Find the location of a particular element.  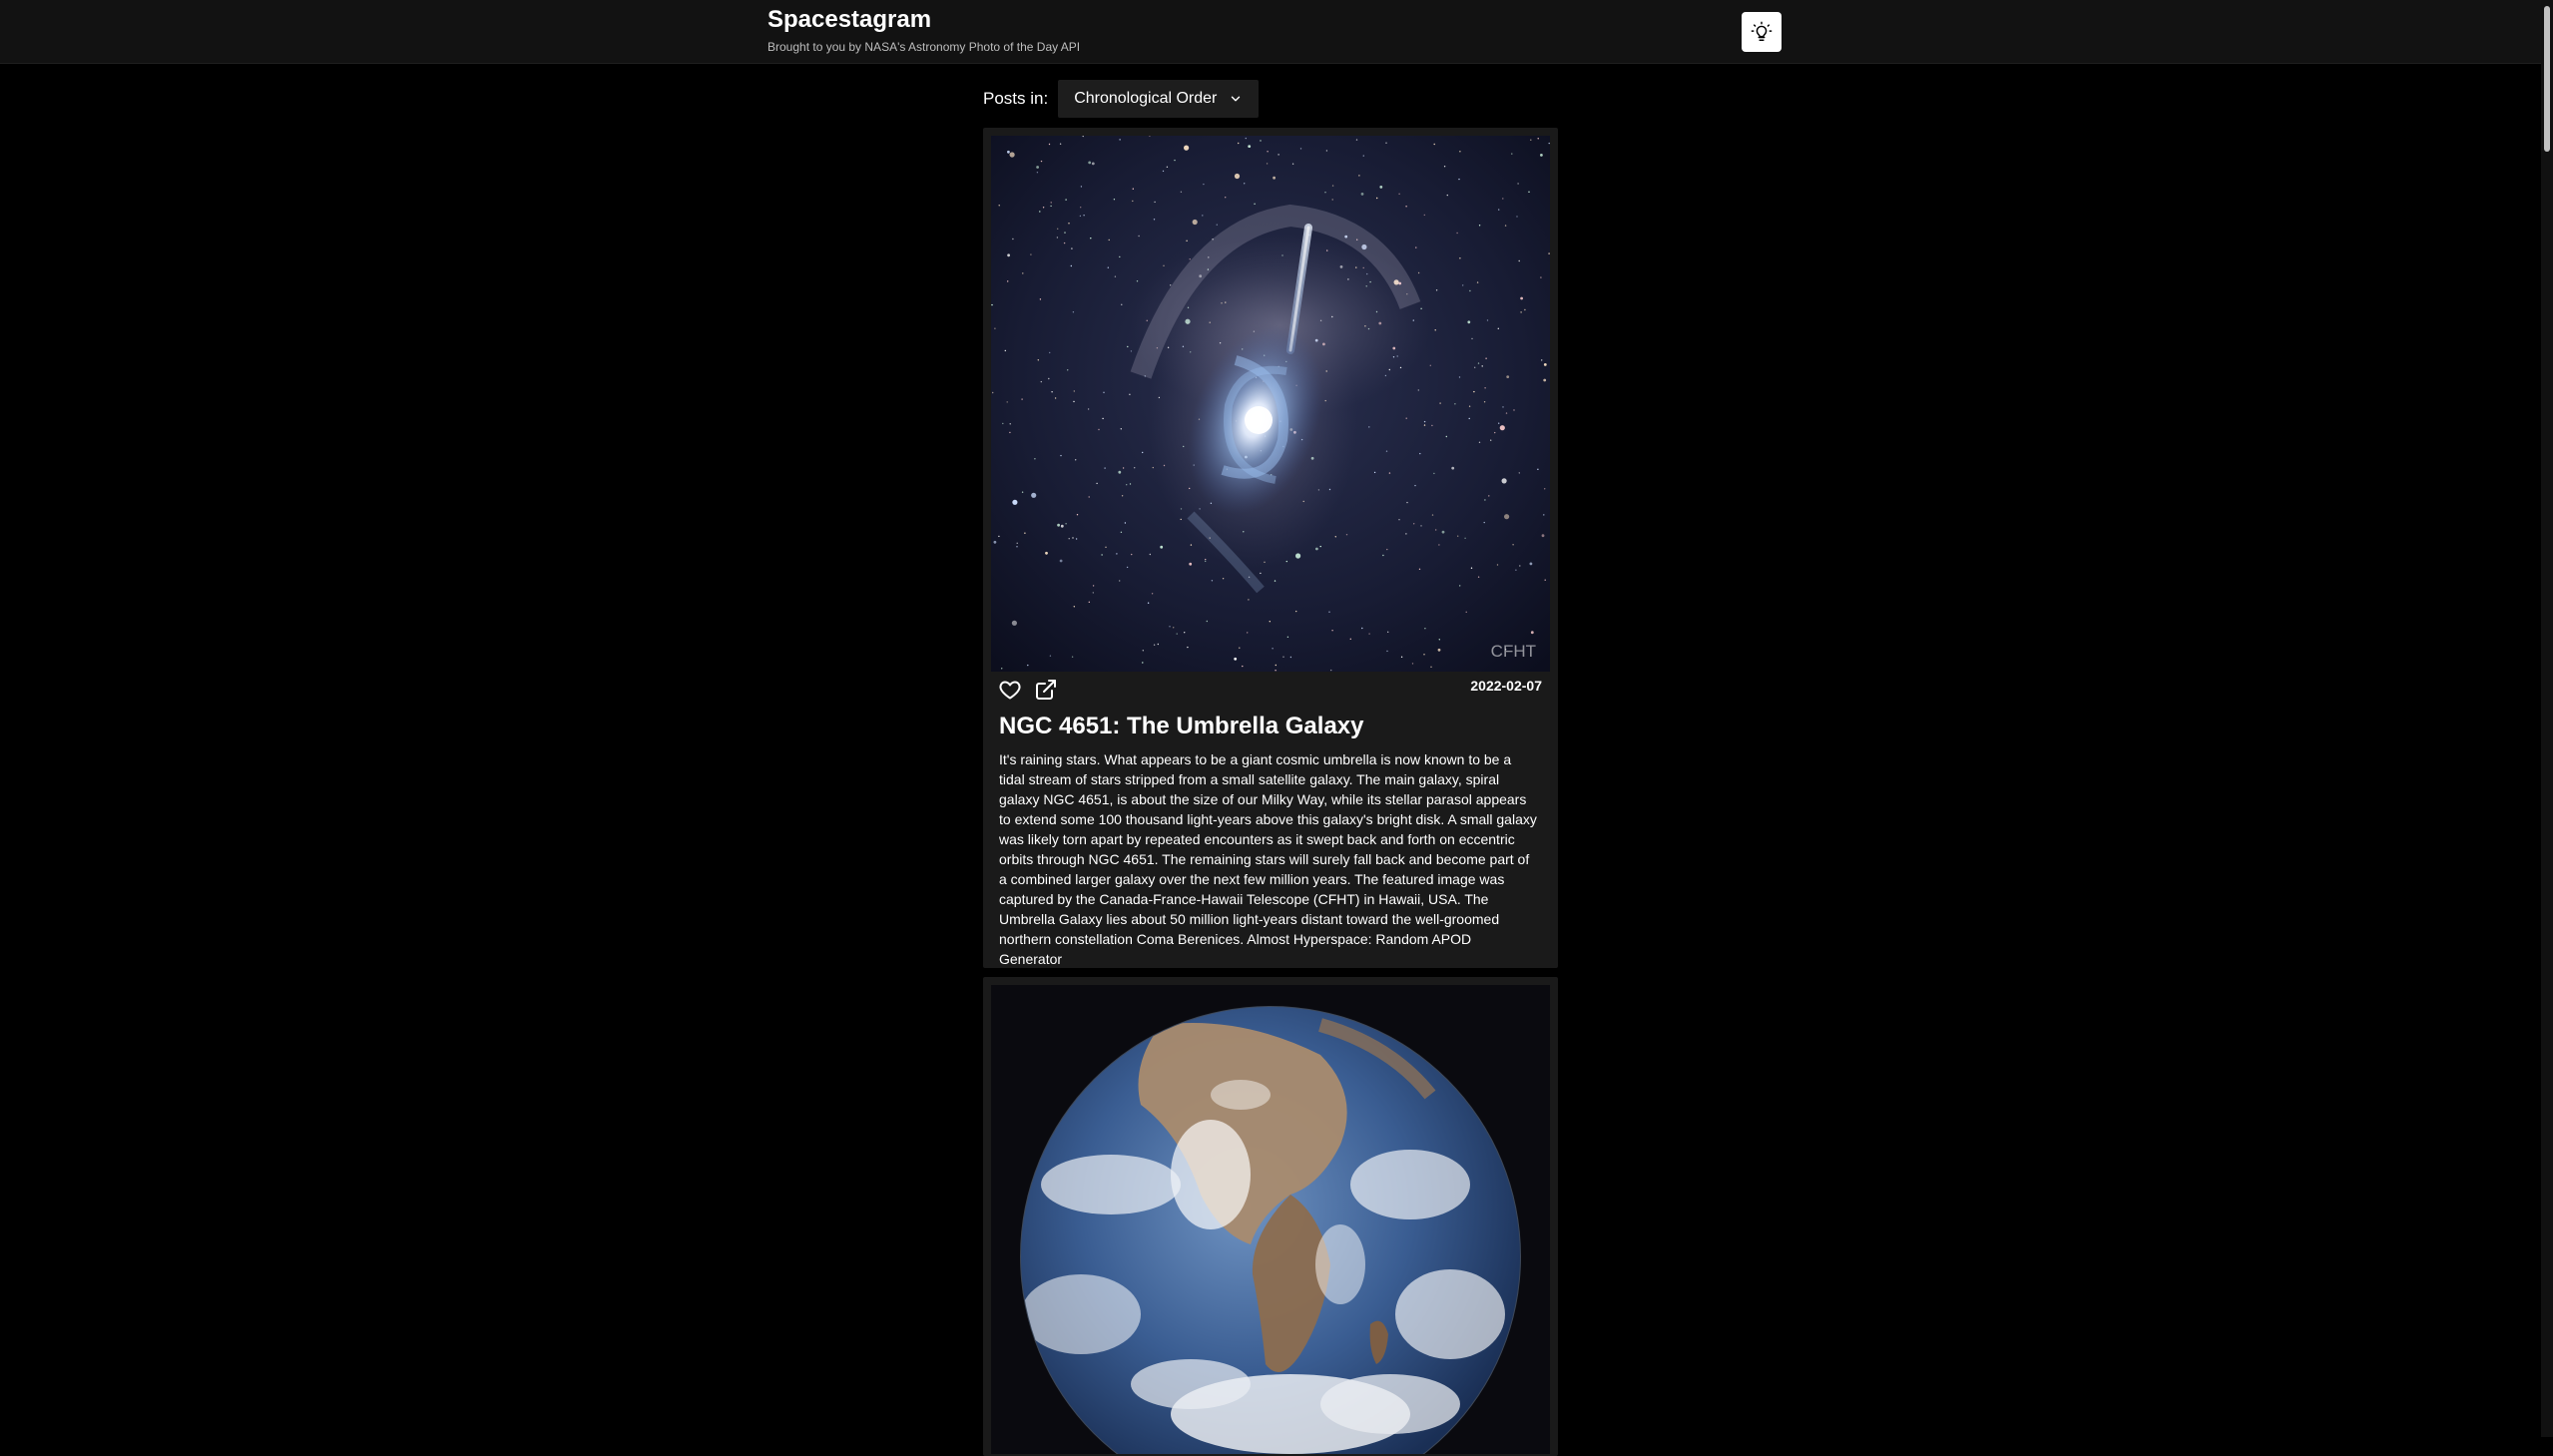

post-date: 2022-02-07 is located at coordinates (1506, 686).